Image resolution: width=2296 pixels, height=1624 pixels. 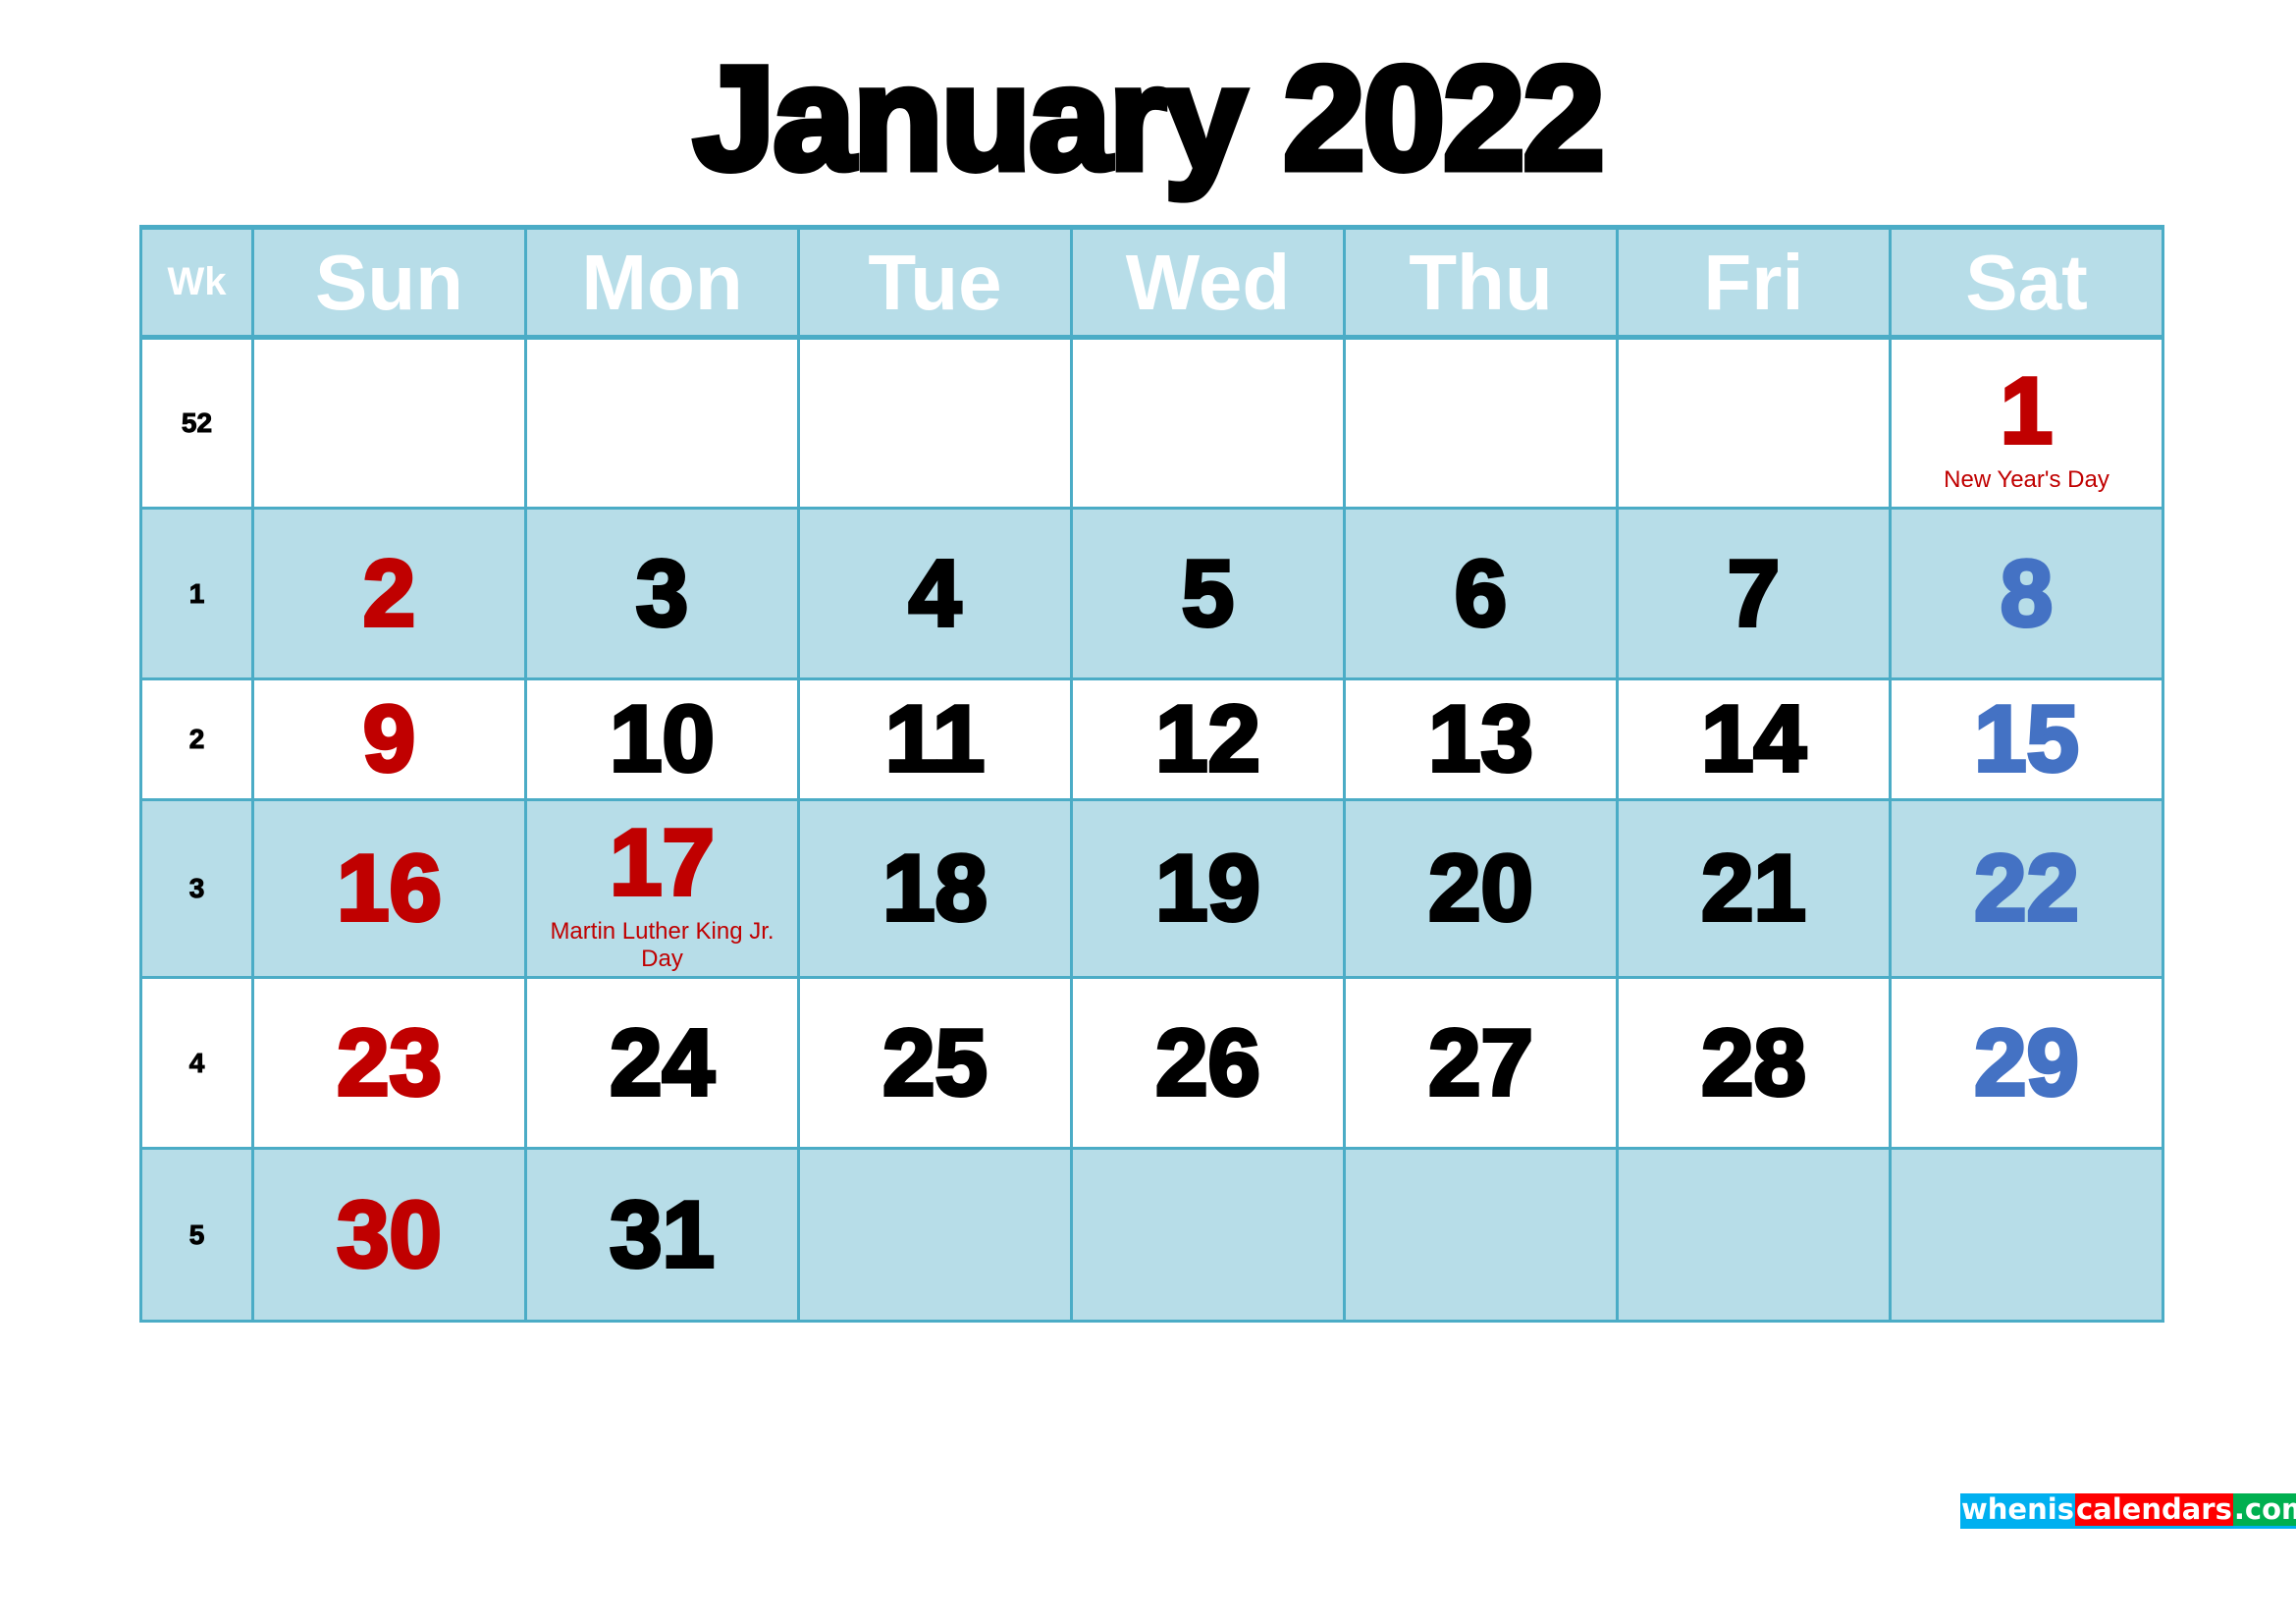 I want to click on day-cell: 31, so click(x=662, y=1235).